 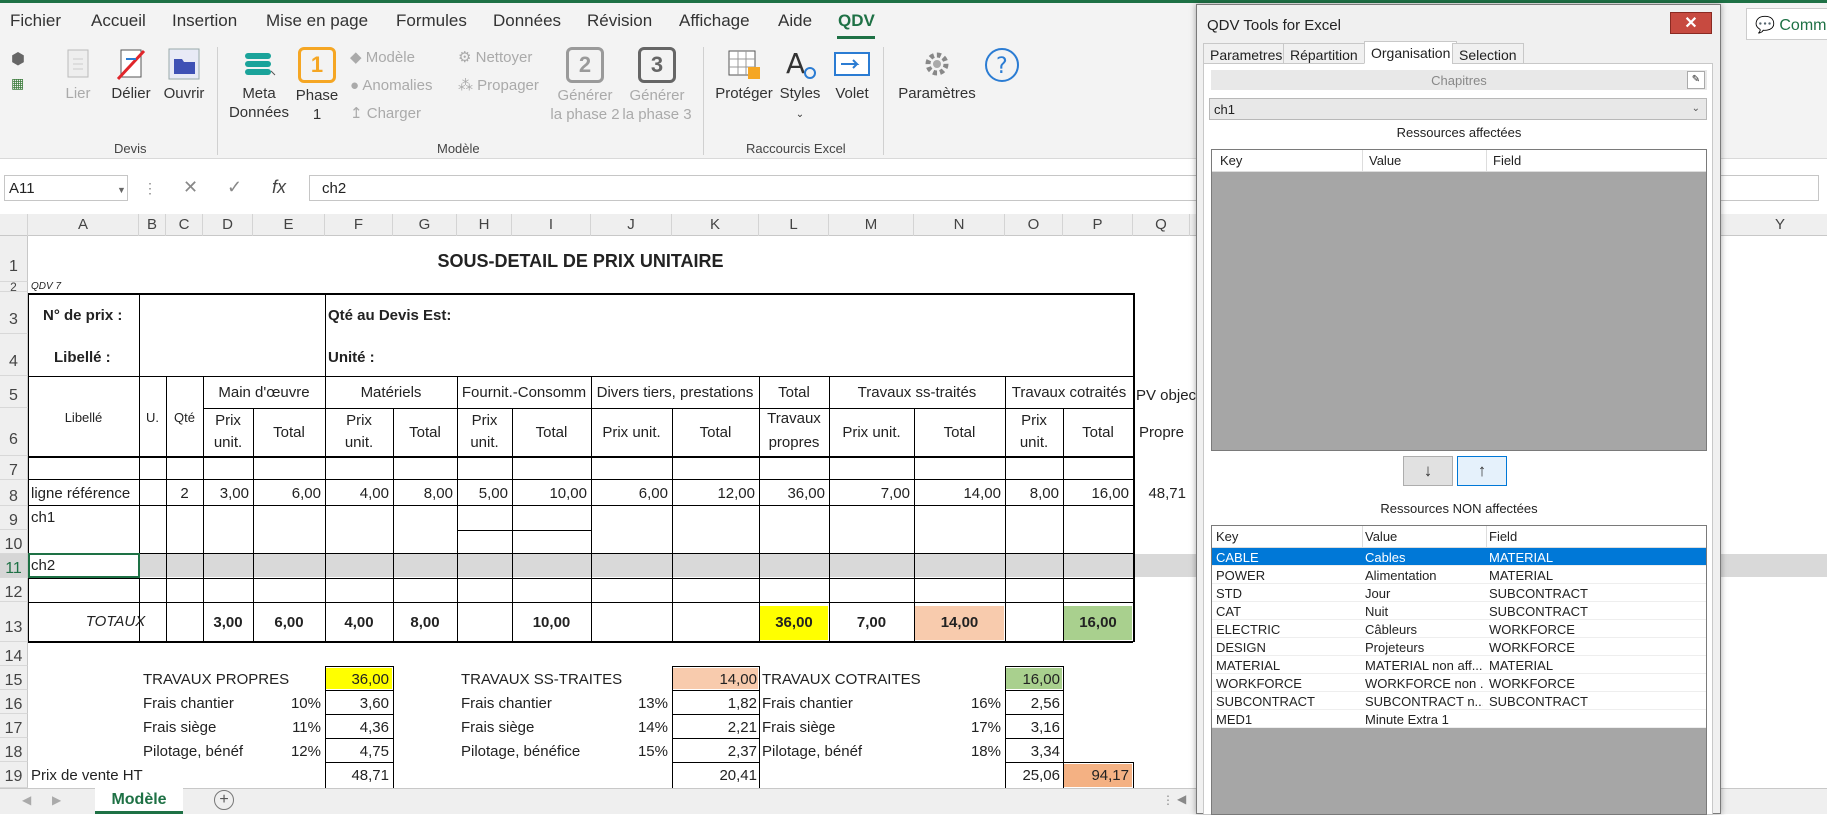 I want to click on proteger-button: Protéger, so click(x=744, y=75).